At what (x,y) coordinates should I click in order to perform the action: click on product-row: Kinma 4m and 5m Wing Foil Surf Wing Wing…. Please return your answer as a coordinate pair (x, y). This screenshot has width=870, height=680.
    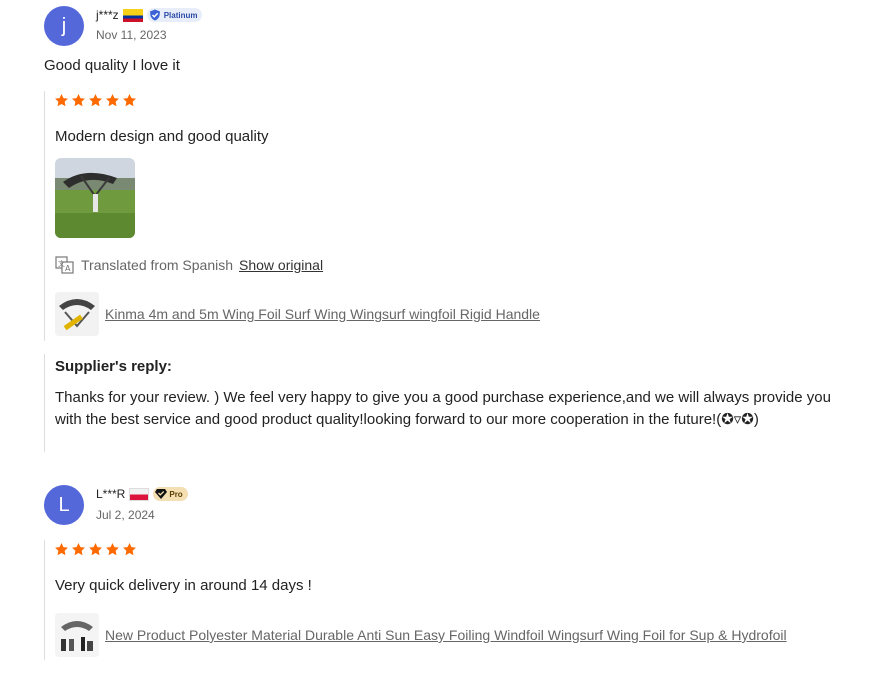
    Looking at the image, I should click on (297, 314).